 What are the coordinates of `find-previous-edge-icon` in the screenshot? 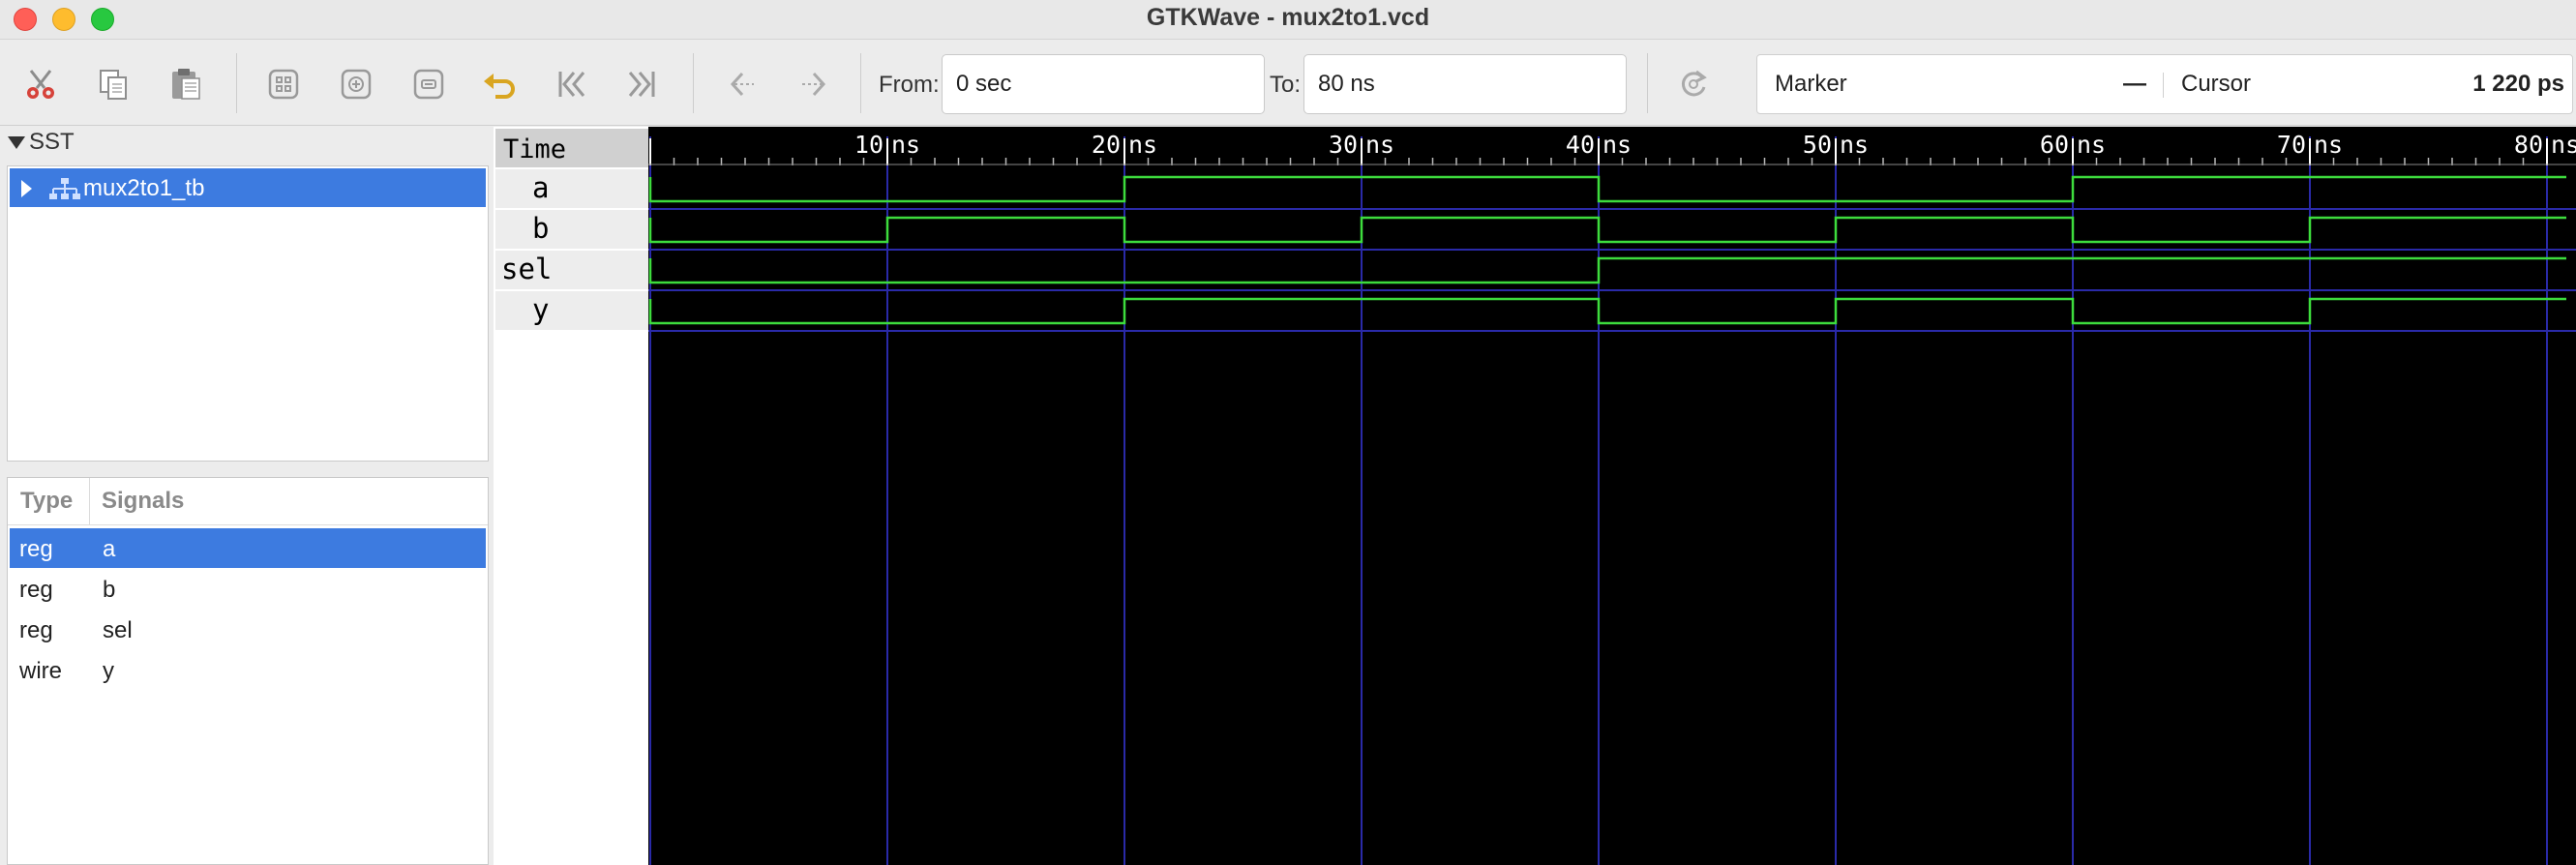 It's located at (742, 84).